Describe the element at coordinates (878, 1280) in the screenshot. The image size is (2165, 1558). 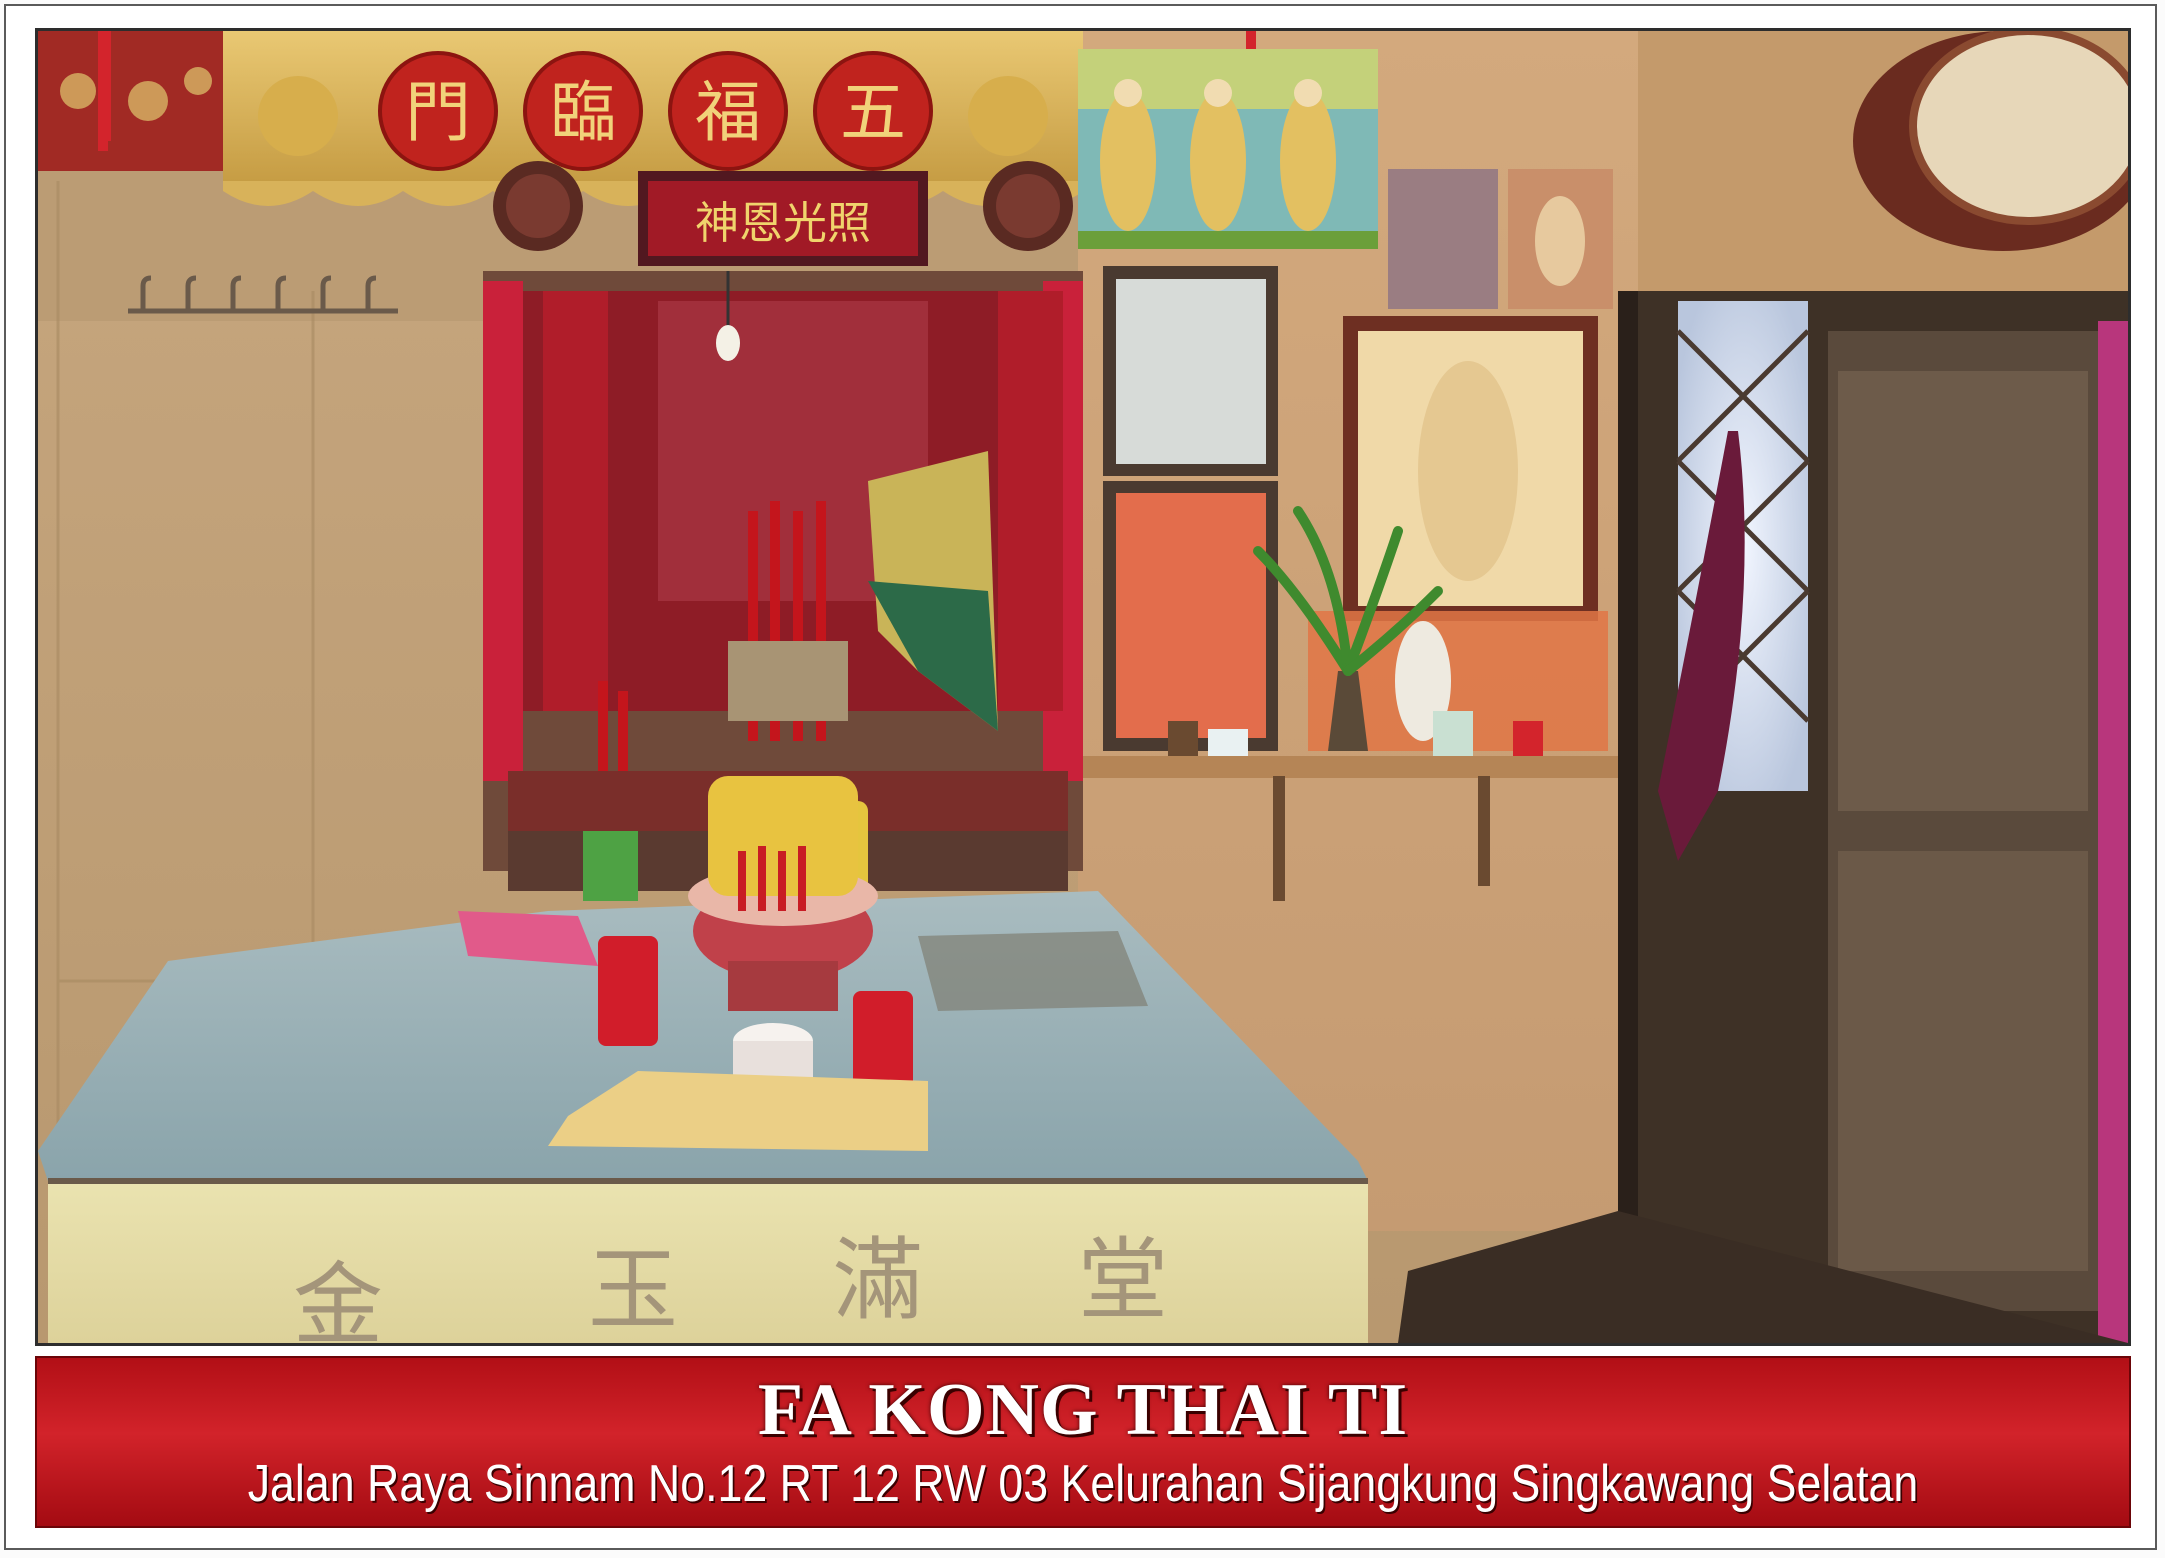
I see `cloth-char-3: 滿` at that location.